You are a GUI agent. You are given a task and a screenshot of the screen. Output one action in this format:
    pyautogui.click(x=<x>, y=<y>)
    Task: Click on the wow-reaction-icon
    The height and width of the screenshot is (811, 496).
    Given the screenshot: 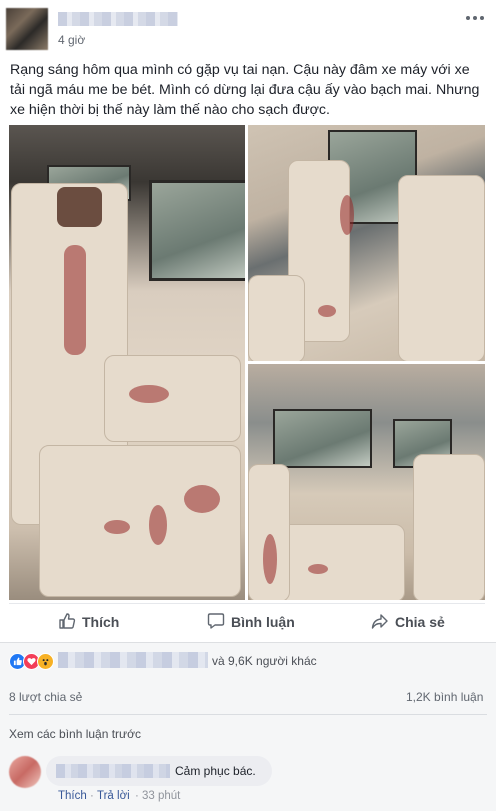 What is the action you would take?
    pyautogui.click(x=45, y=661)
    